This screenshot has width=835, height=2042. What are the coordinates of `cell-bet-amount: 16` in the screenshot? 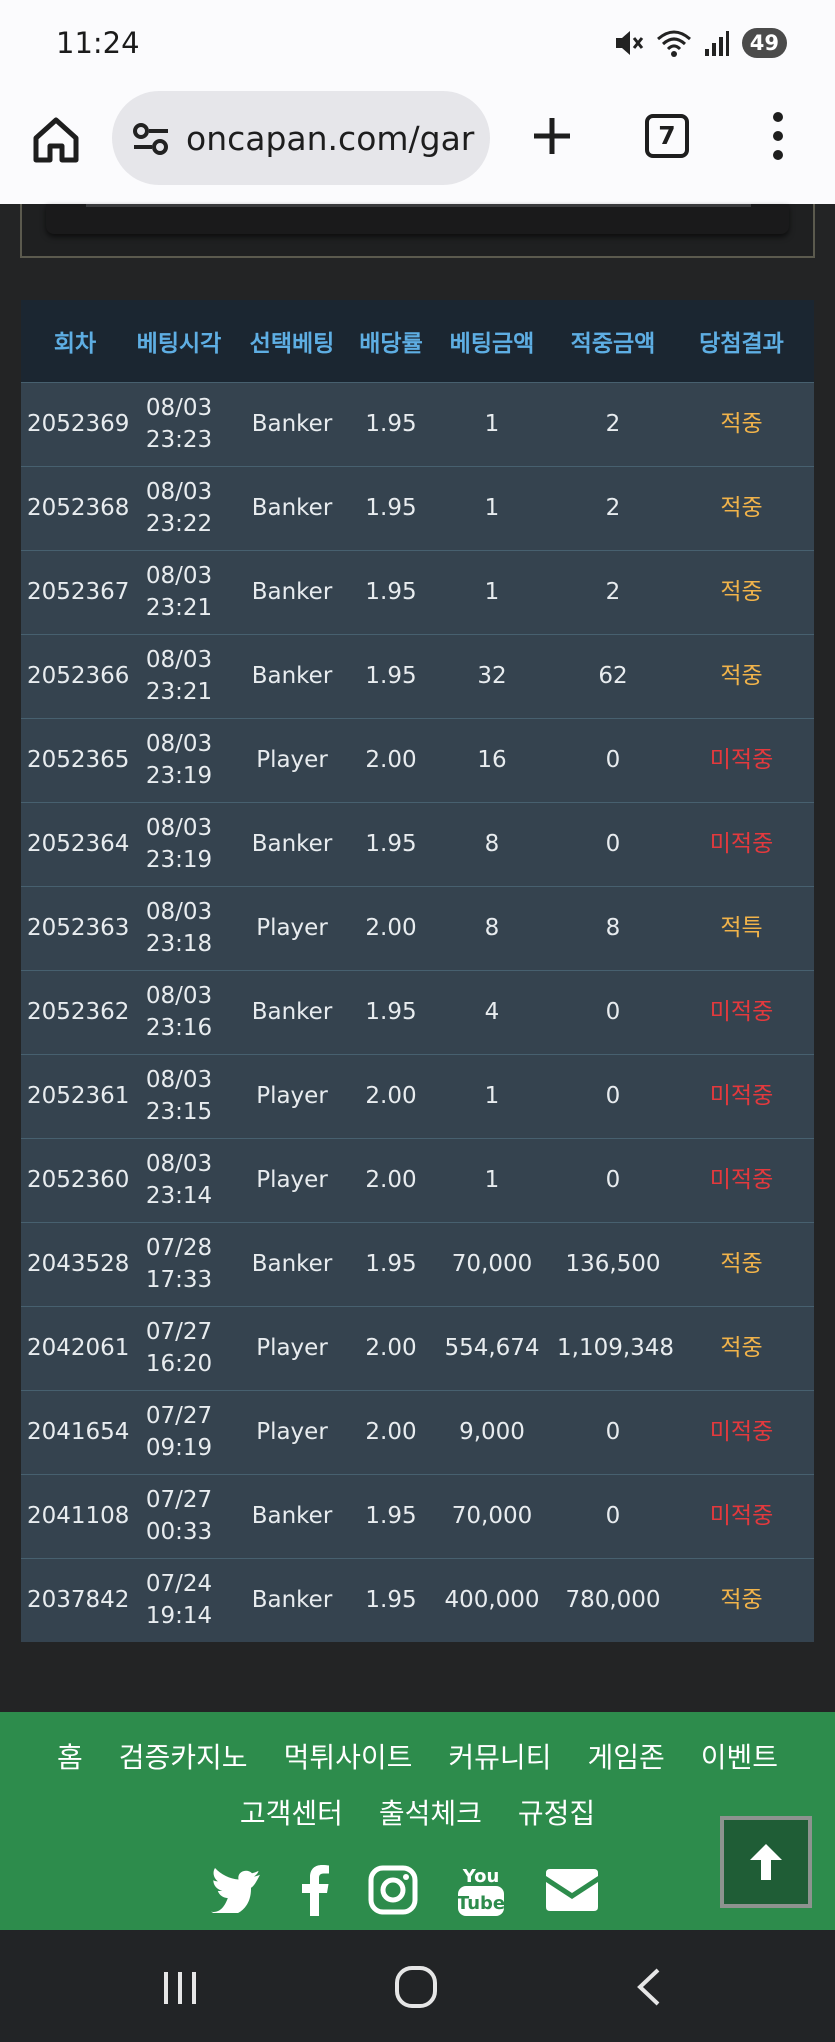 It's located at (492, 760).